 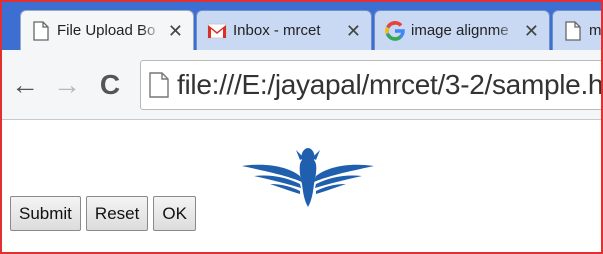 I want to click on tab-image-alignment: image alignme ✕, so click(x=462, y=30).